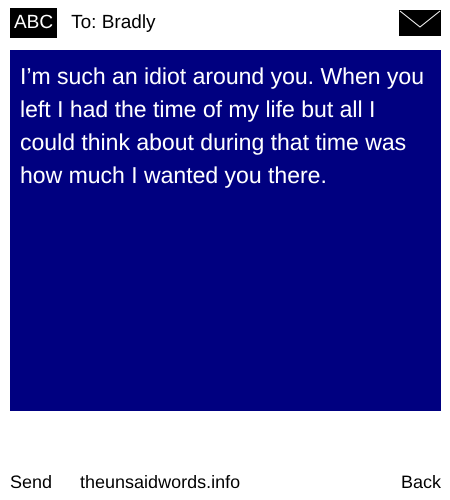 The width and height of the screenshot is (450, 500). I want to click on website-label: theunsaidwords.info, so click(161, 482).